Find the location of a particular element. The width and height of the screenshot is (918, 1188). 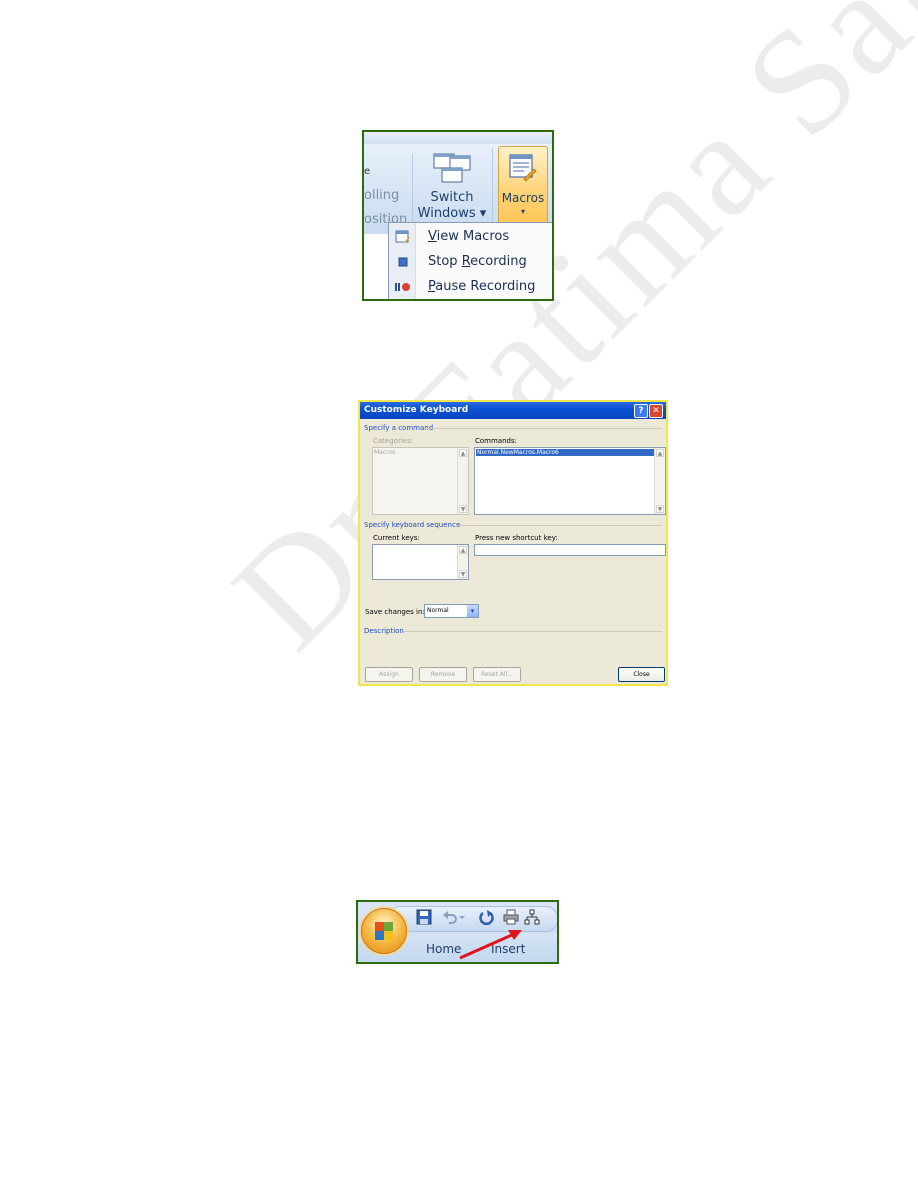

save-changes-select: Normal ▾ is located at coordinates (451, 611).